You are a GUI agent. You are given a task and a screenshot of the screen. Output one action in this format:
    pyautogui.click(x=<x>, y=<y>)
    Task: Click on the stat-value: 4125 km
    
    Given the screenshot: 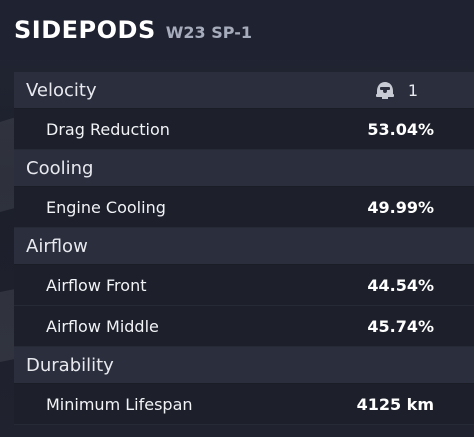 What is the action you would take?
    pyautogui.click(x=395, y=404)
    